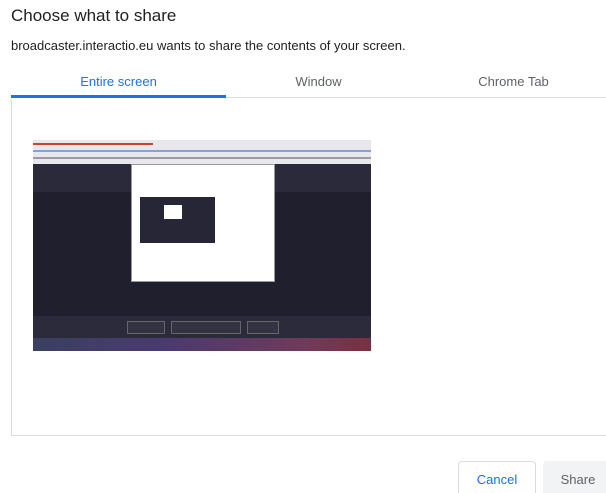 This screenshot has width=606, height=493. What do you see at coordinates (118, 81) in the screenshot?
I see `tab-entire-screen: Entire screen` at bounding box center [118, 81].